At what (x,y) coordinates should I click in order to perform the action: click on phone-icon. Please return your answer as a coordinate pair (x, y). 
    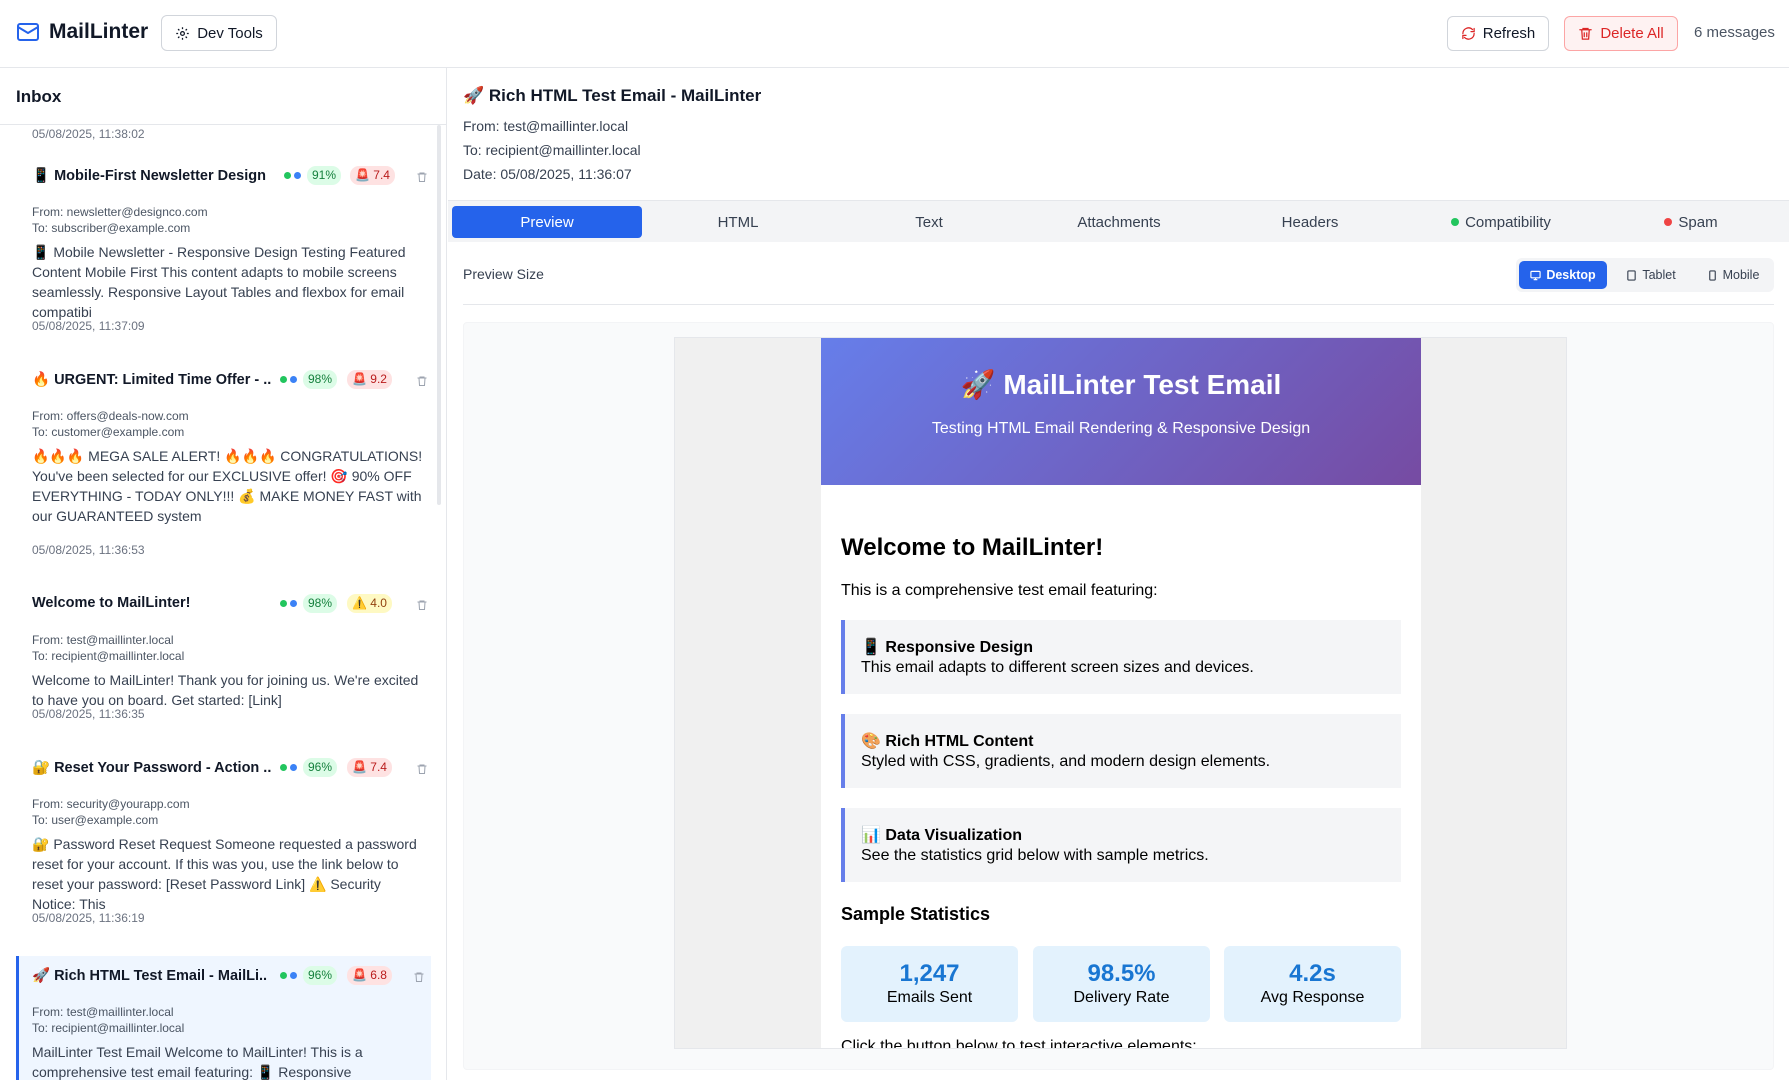
    Looking at the image, I should click on (1712, 275).